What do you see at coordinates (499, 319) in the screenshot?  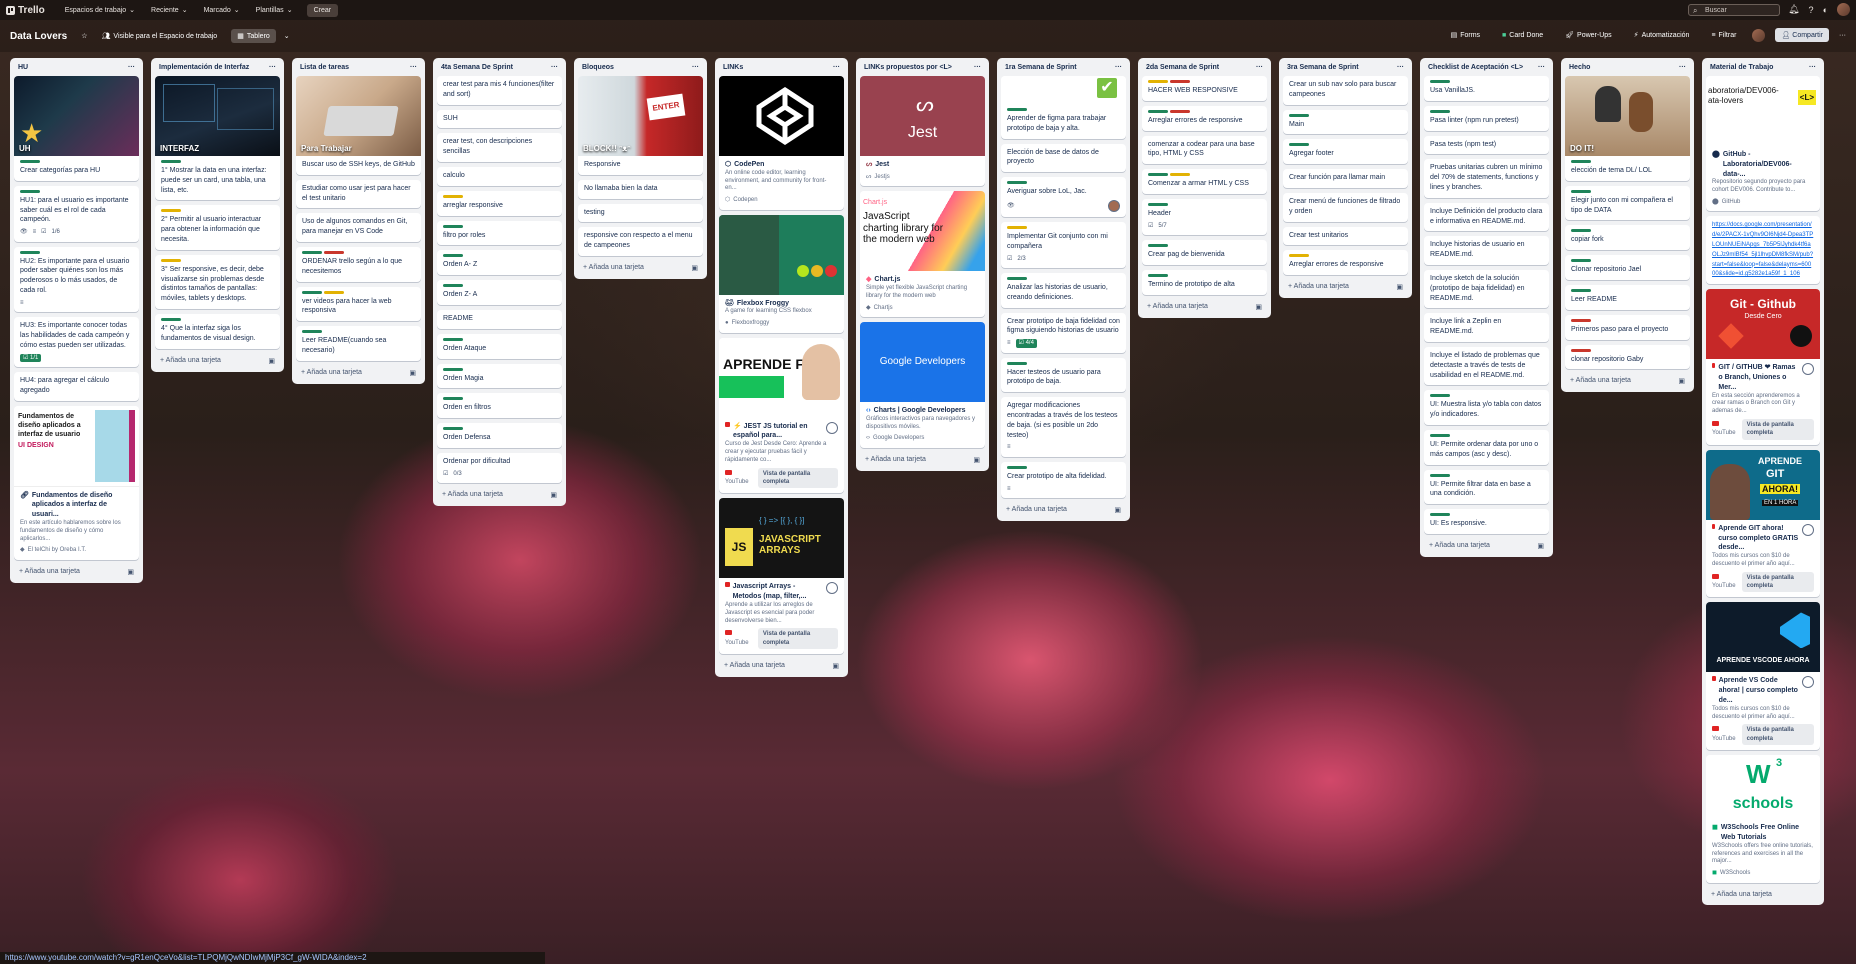 I see `card: README` at bounding box center [499, 319].